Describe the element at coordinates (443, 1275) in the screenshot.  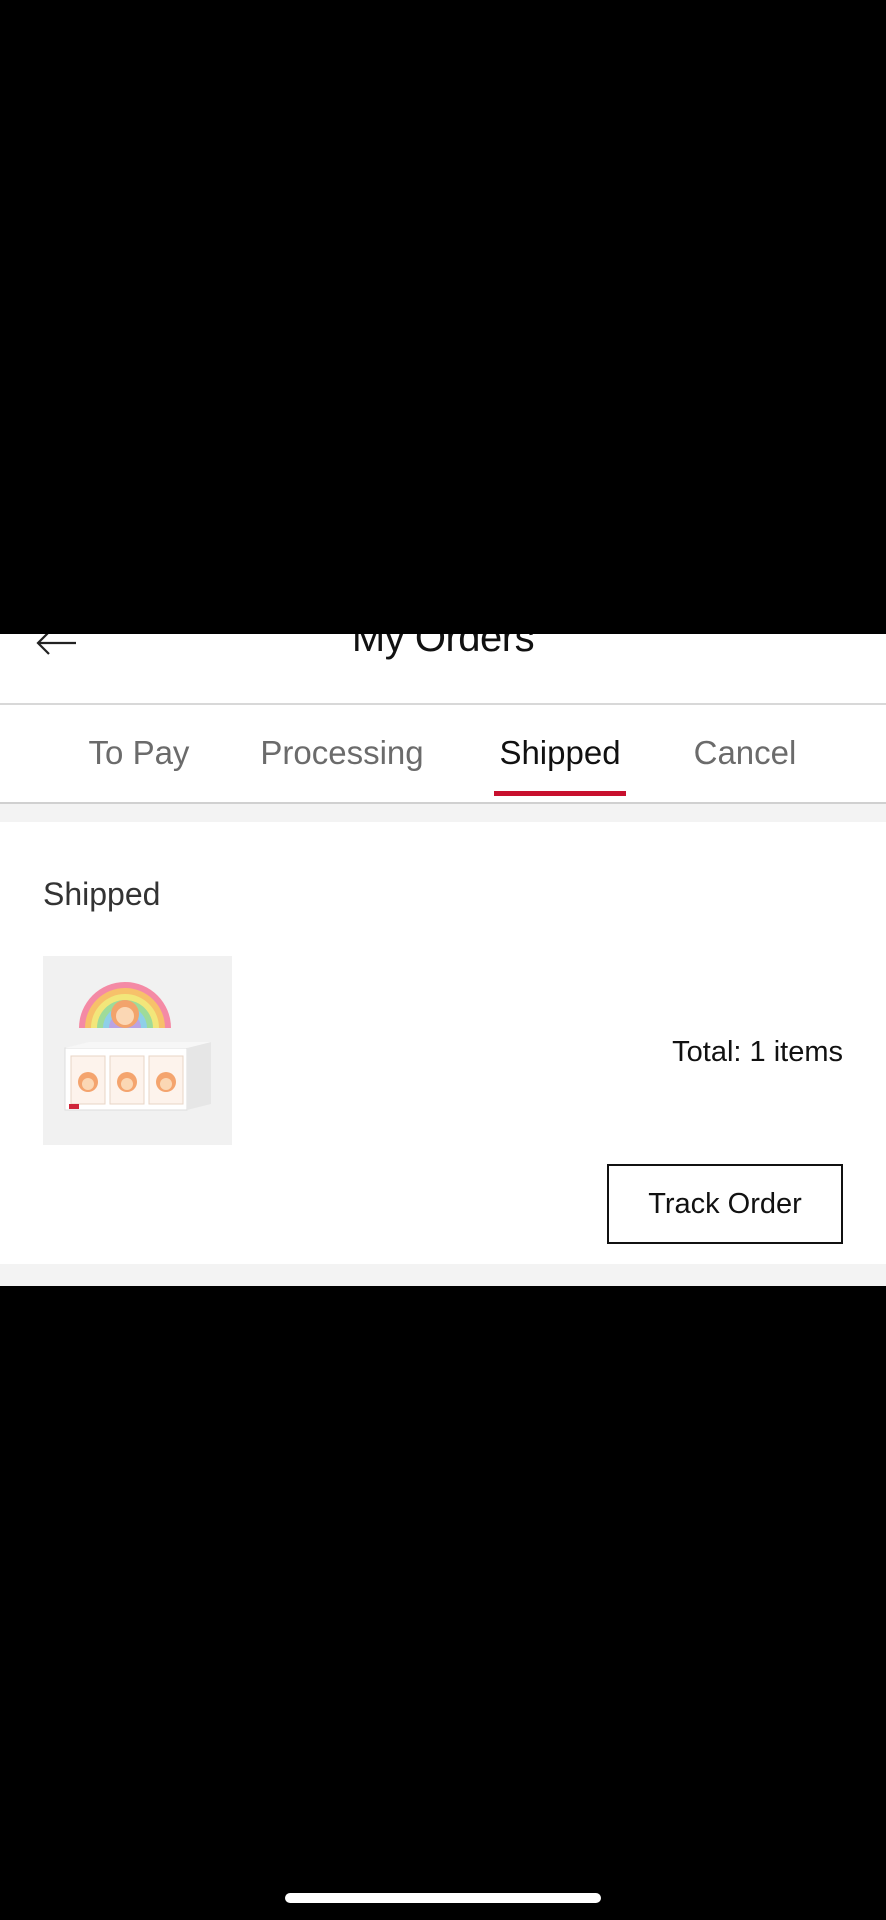
I see `bottom-separator` at that location.